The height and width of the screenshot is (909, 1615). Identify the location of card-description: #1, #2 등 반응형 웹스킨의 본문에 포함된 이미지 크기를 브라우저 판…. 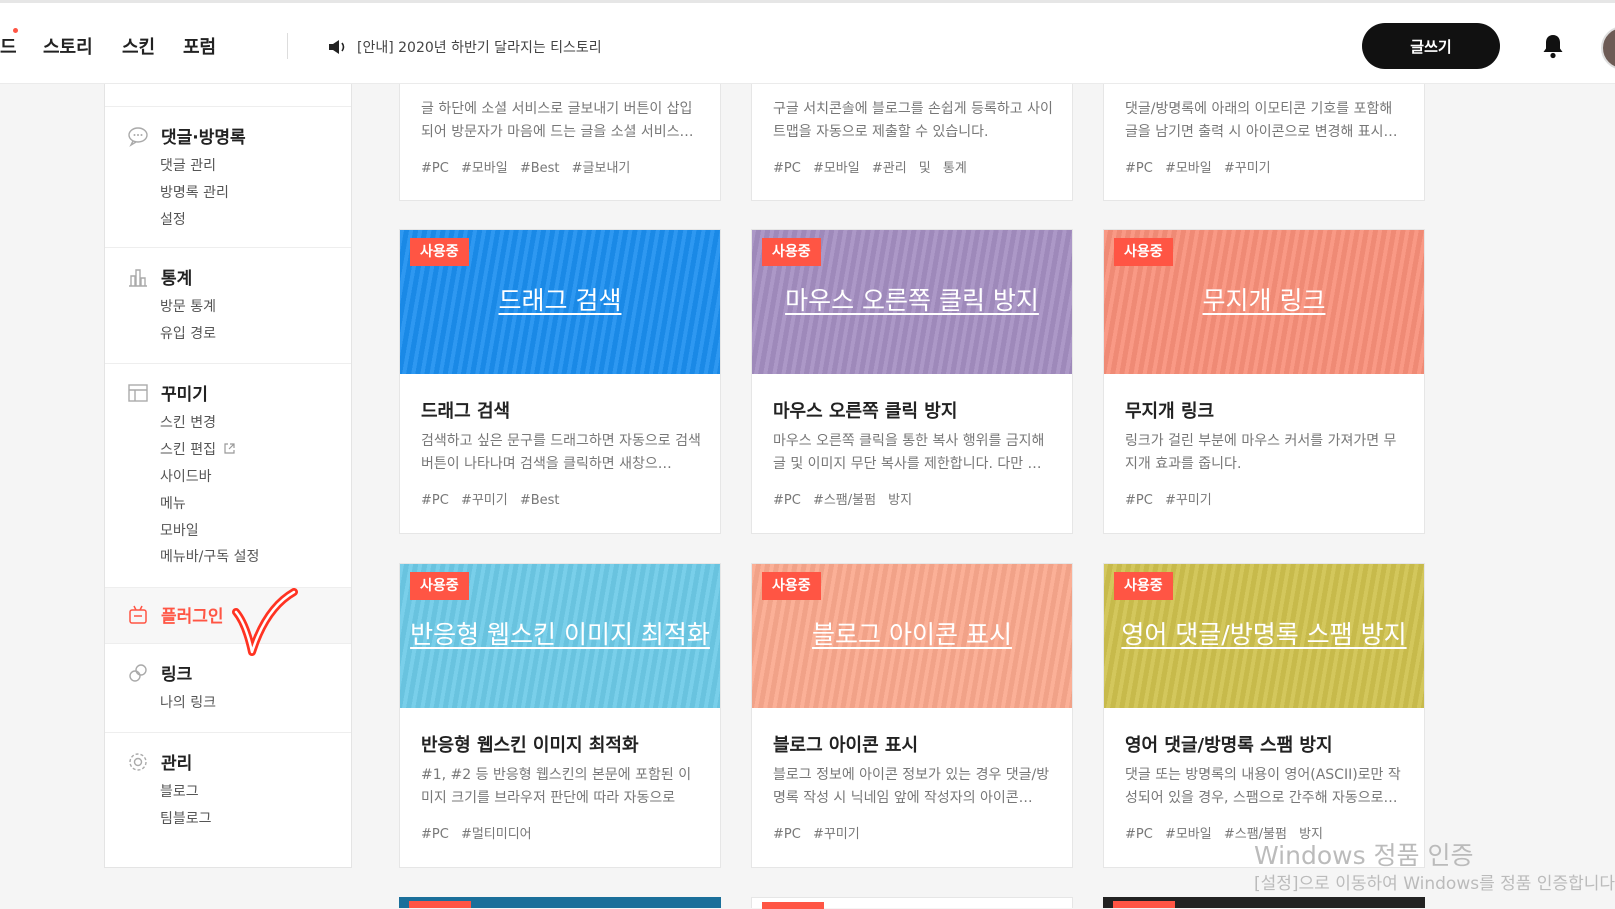
(556, 786).